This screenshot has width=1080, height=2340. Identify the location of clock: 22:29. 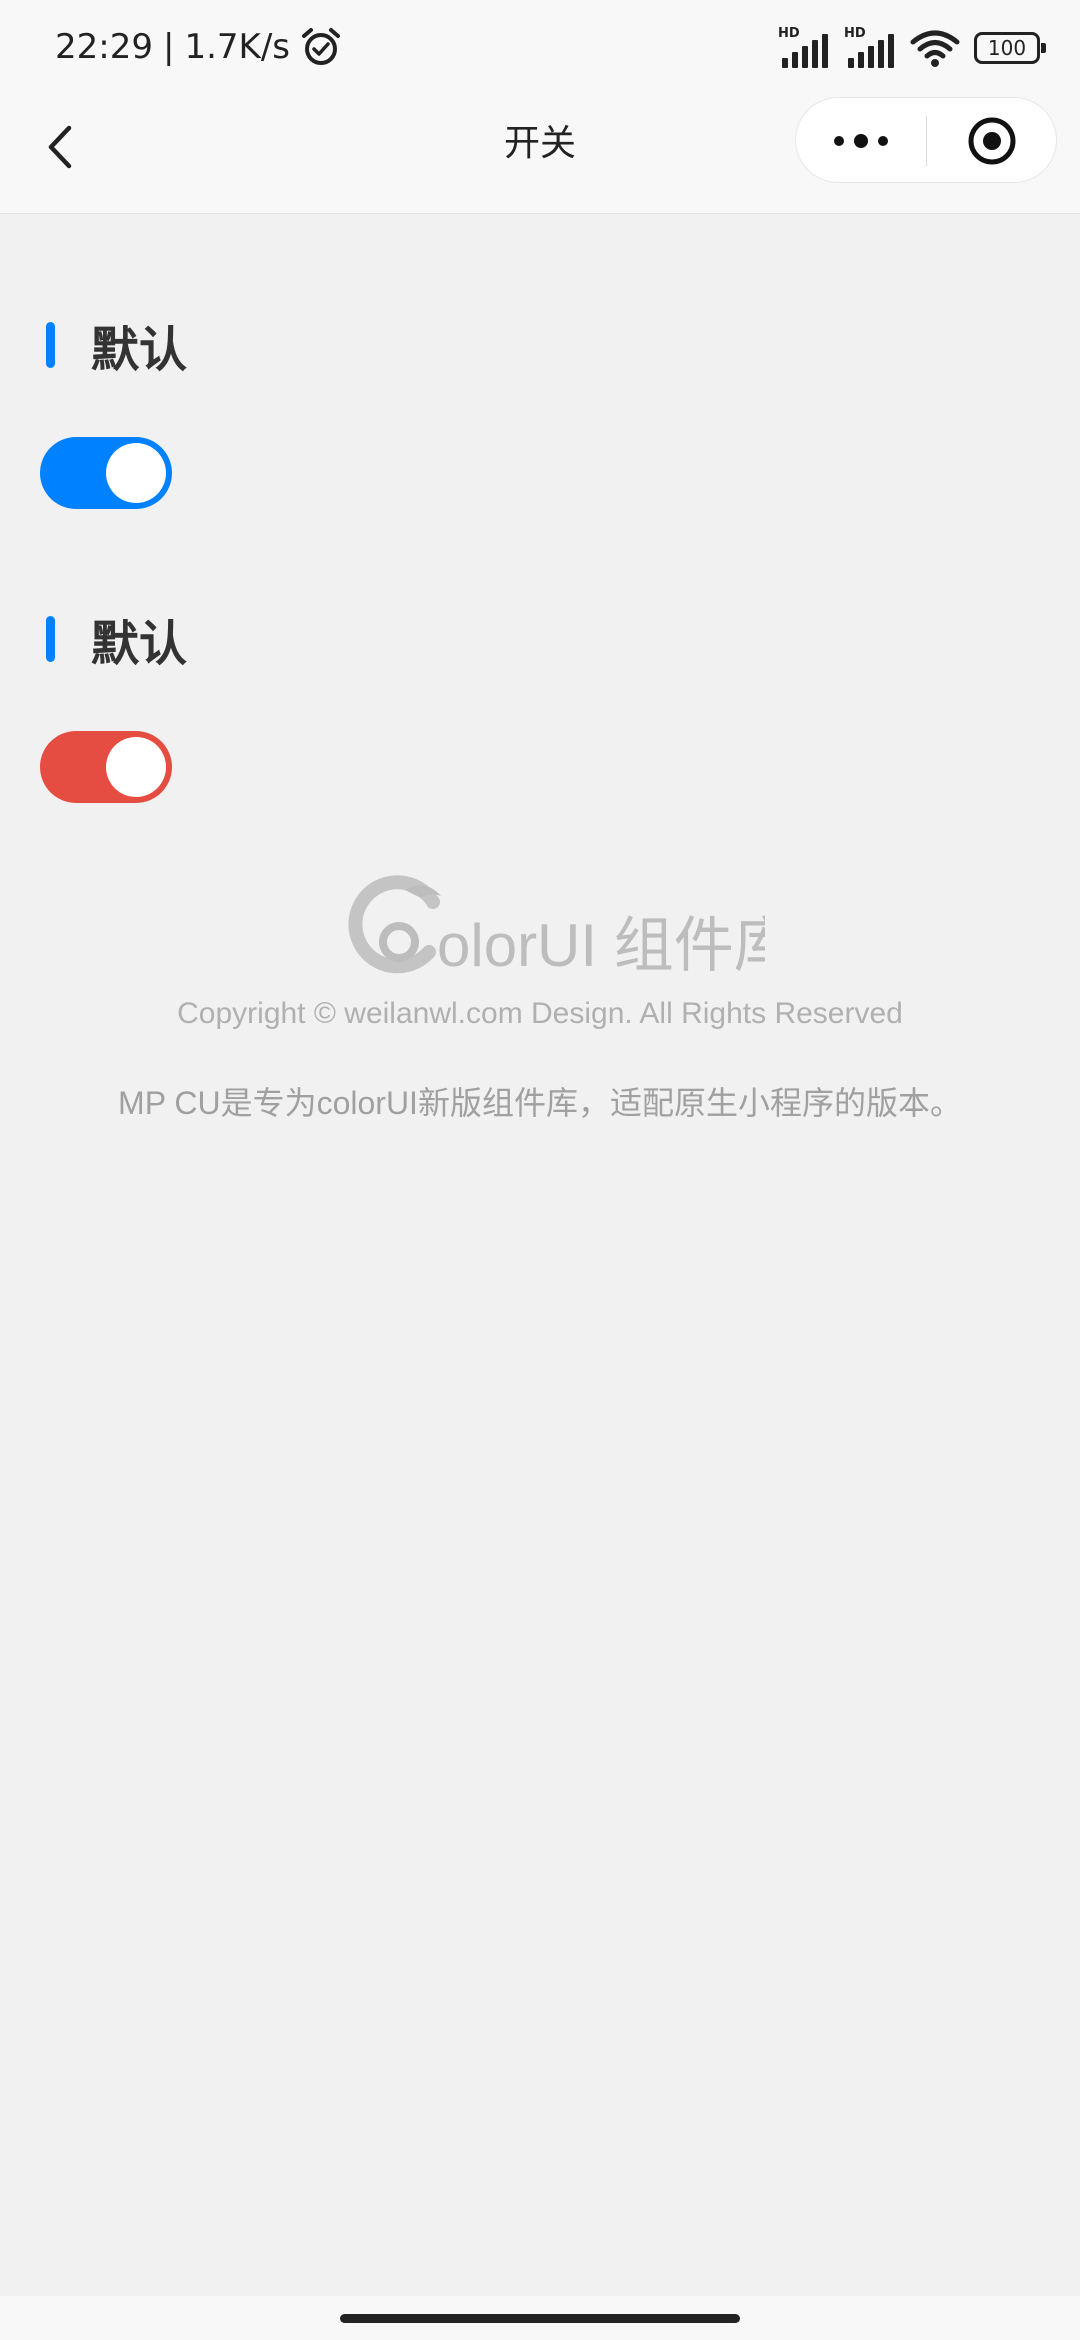
(104, 47).